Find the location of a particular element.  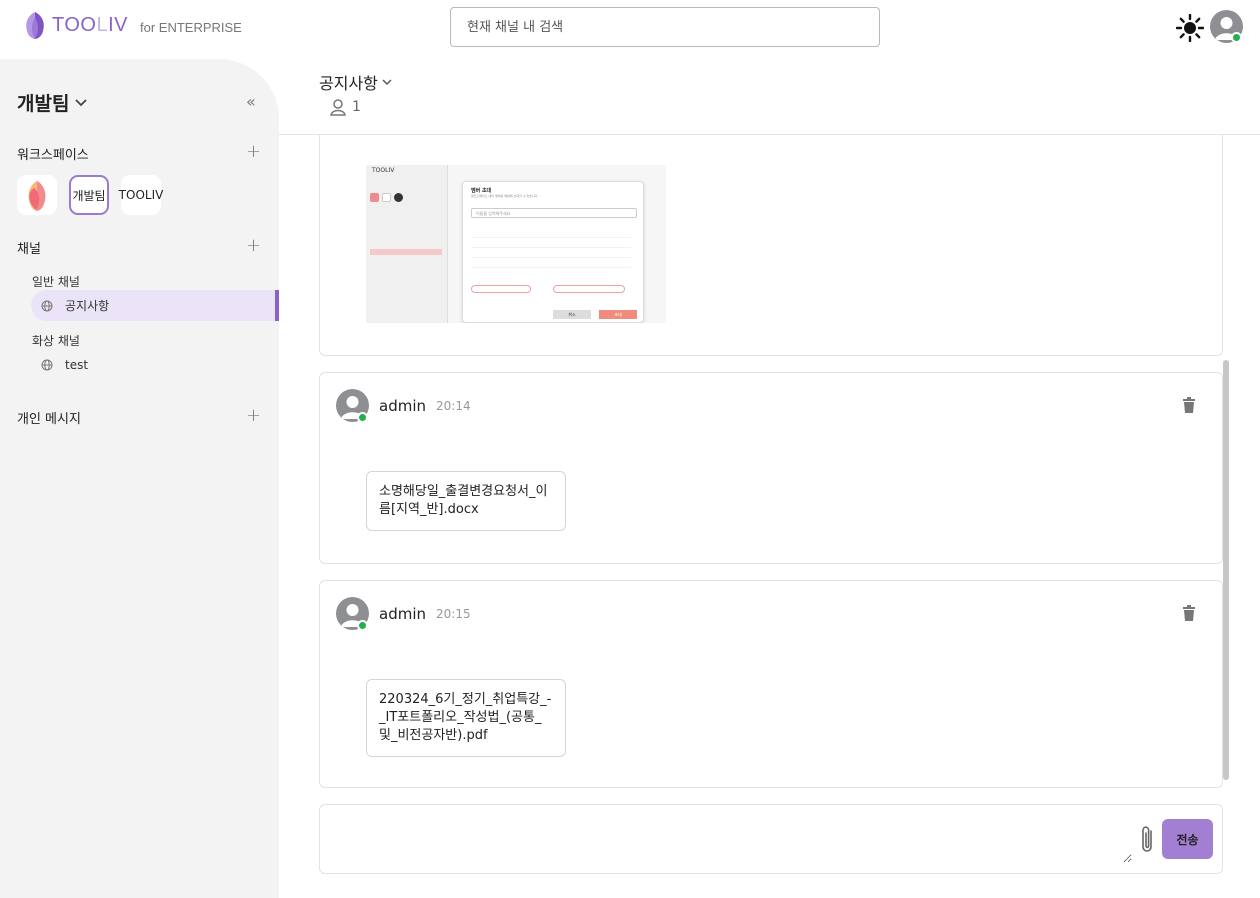

channel-item-test: test is located at coordinates (155, 364).